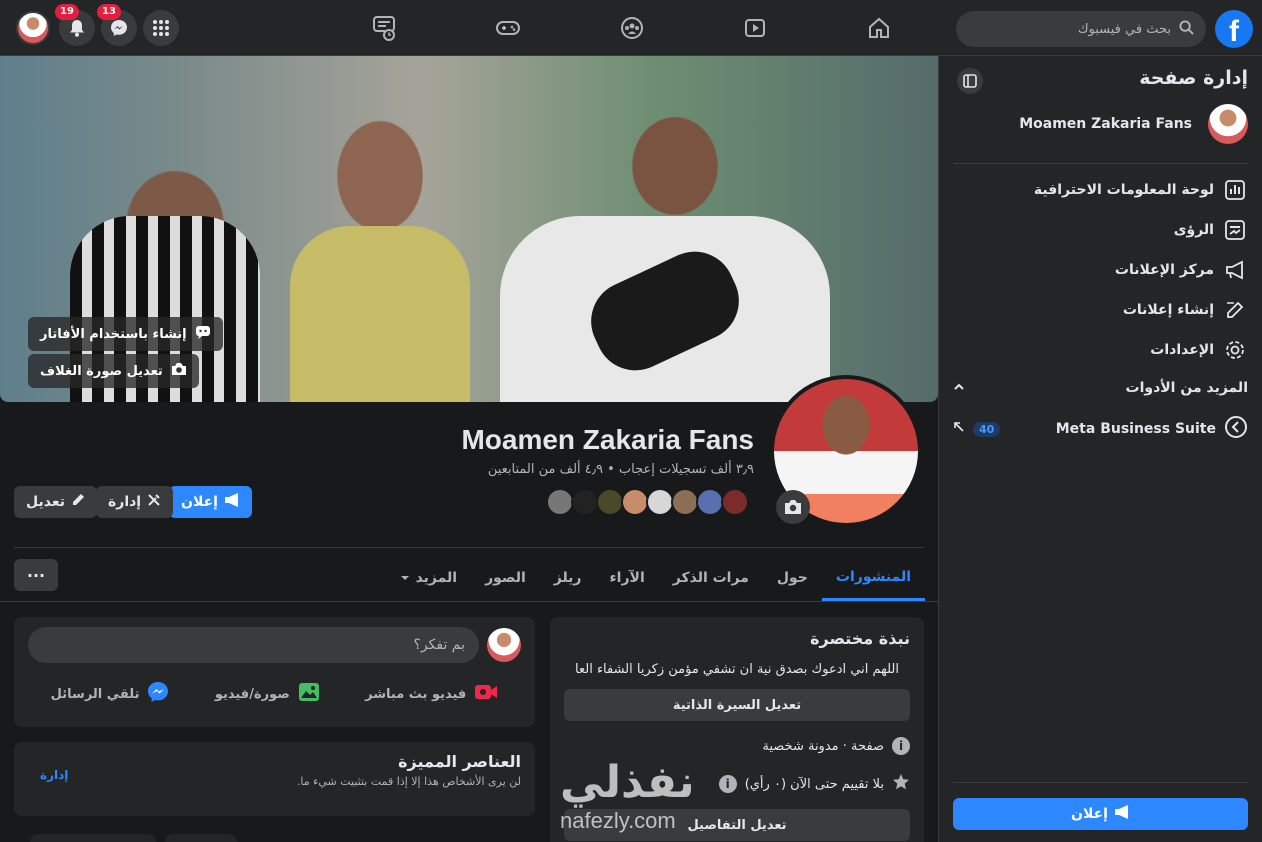 The width and height of the screenshot is (1262, 842). I want to click on sidebar-item-label: الرؤى, so click(1193, 230).